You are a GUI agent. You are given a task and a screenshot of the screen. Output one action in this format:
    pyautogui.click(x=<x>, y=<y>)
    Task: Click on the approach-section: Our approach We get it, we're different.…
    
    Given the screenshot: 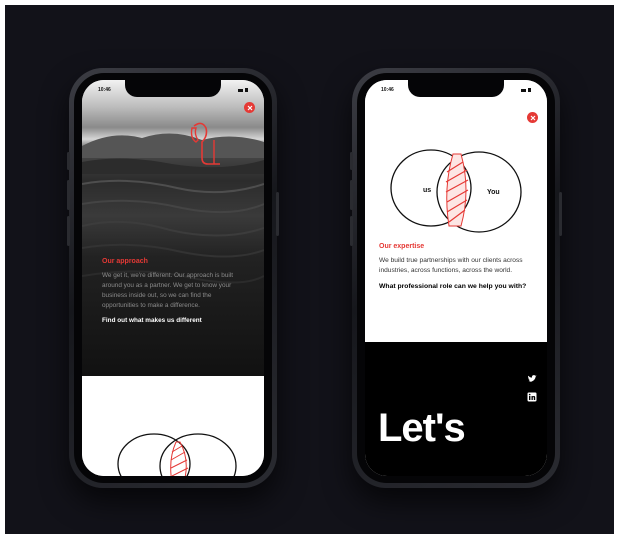 What is the action you would take?
    pyautogui.click(x=171, y=291)
    